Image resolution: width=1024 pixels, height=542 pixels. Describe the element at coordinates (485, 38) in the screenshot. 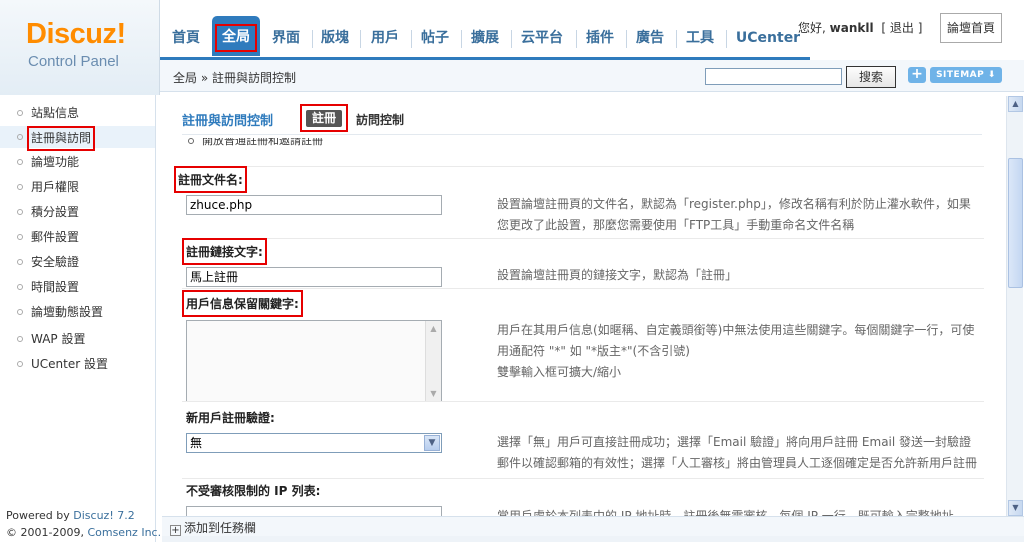

I see `nav-extensions: 擴展` at that location.